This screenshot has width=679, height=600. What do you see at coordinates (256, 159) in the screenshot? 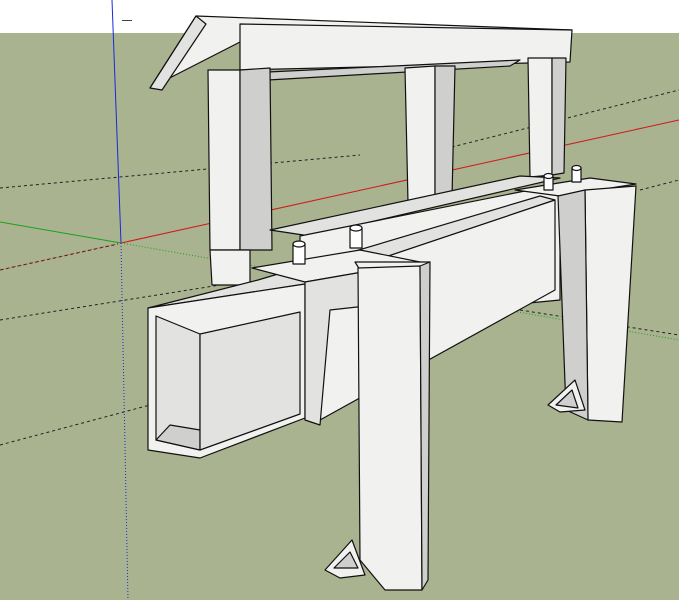
I see `post-left-side` at bounding box center [256, 159].